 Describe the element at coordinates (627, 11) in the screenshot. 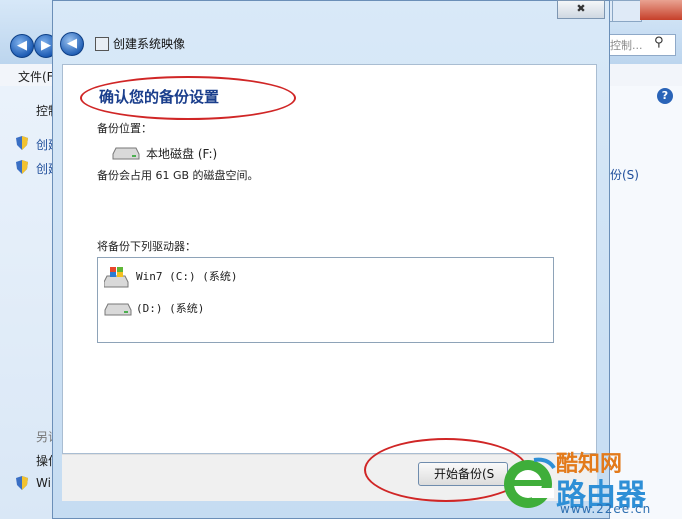

I see `bg-maximize-button` at that location.